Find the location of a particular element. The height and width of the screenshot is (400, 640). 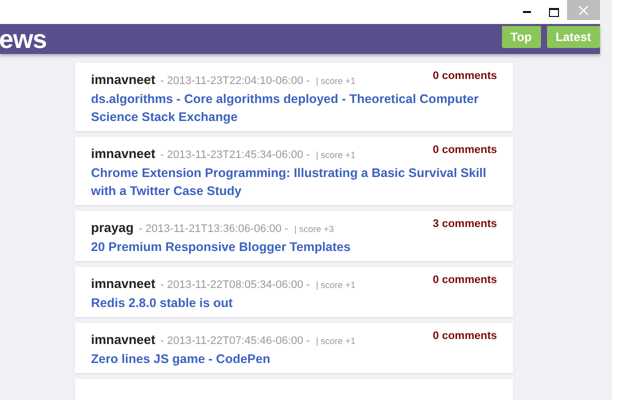

comments-link: 3 comments is located at coordinates (464, 224).